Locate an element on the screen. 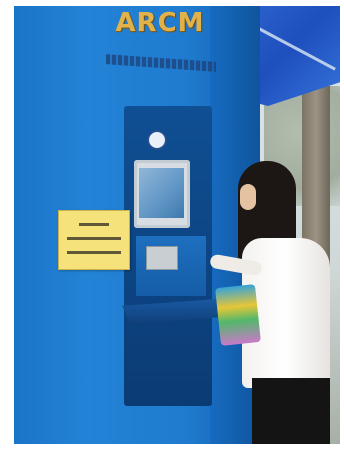 The width and height of the screenshot is (344, 453). woman-face is located at coordinates (248, 197).